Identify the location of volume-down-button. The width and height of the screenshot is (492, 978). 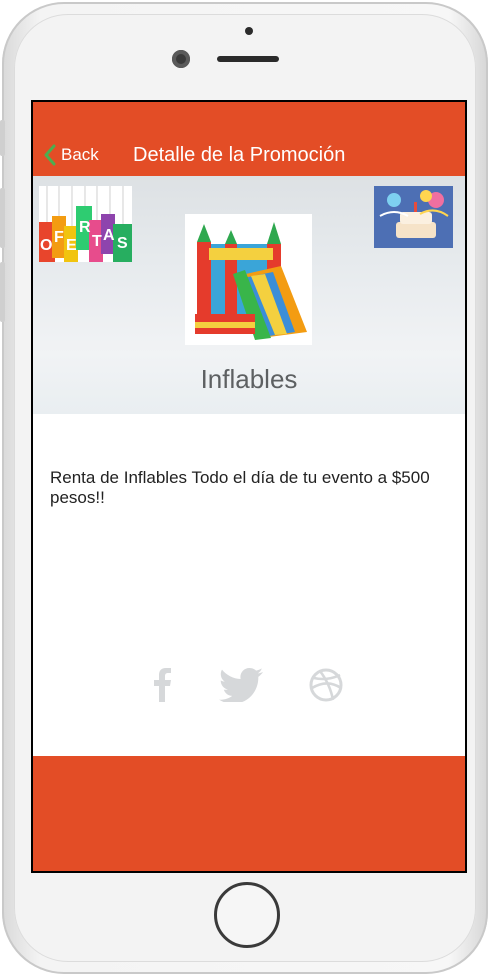
(2, 292).